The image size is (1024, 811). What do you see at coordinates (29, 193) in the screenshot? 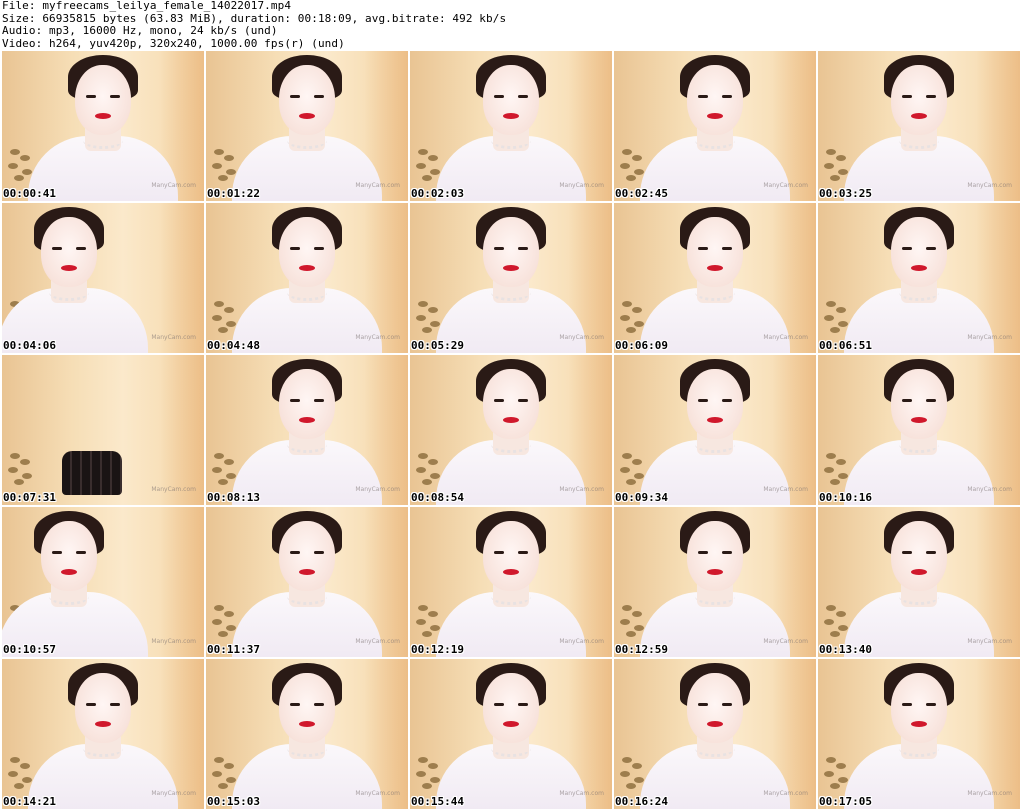
I see `timestamp-label: 00:00:41` at bounding box center [29, 193].